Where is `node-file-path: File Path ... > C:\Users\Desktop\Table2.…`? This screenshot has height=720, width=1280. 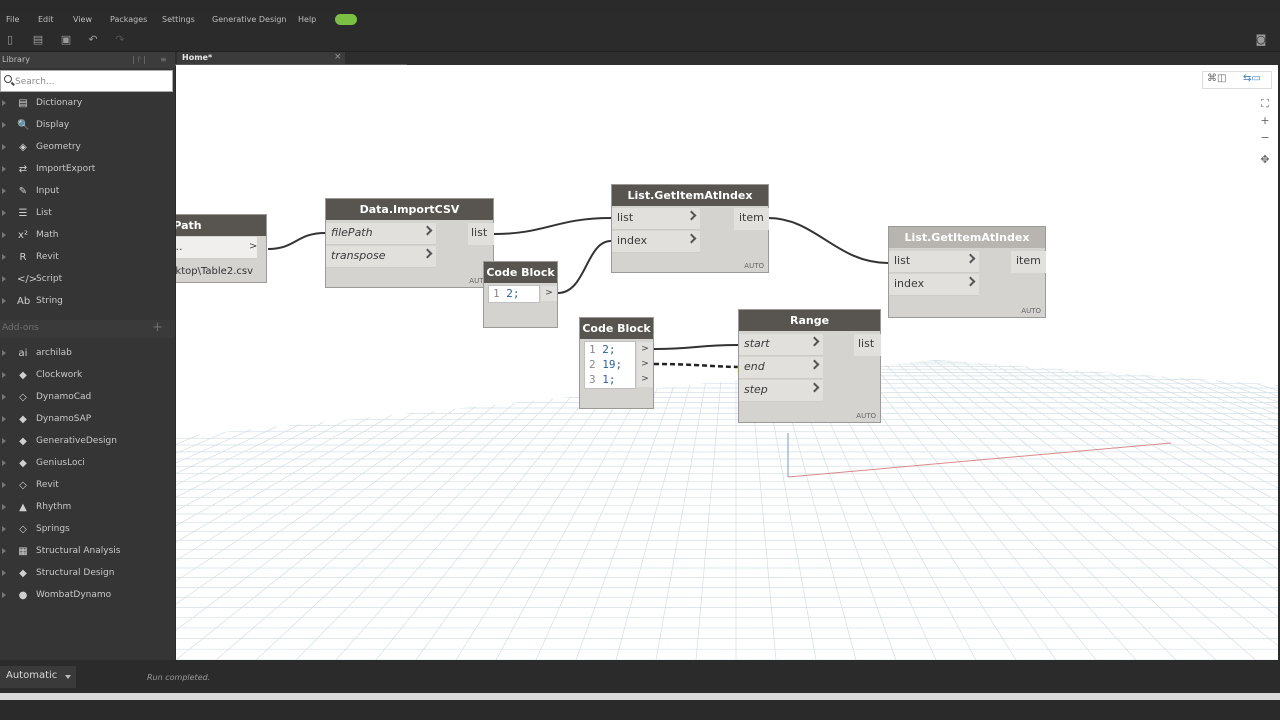
node-file-path: File Path ... > C:\Users\Desktop\Table2.… is located at coordinates (221, 248).